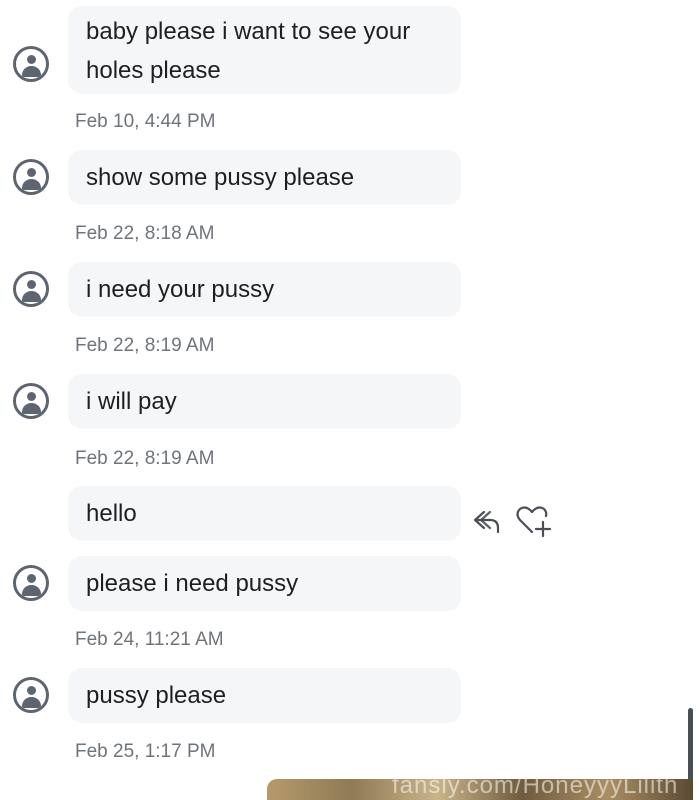 The width and height of the screenshot is (699, 800). I want to click on message-bubble: show some pussy please, so click(264, 177).